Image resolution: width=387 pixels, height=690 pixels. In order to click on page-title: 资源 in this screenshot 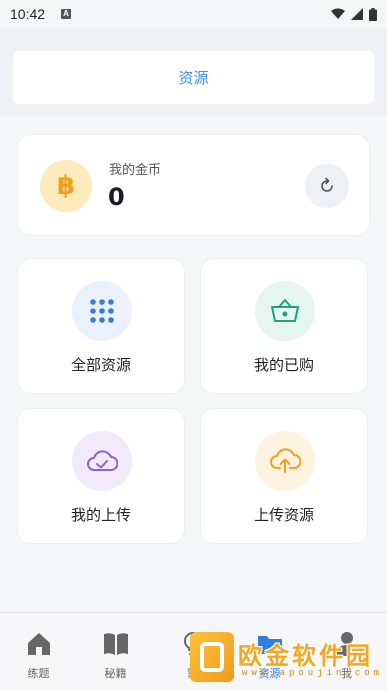, I will do `click(193, 78)`.